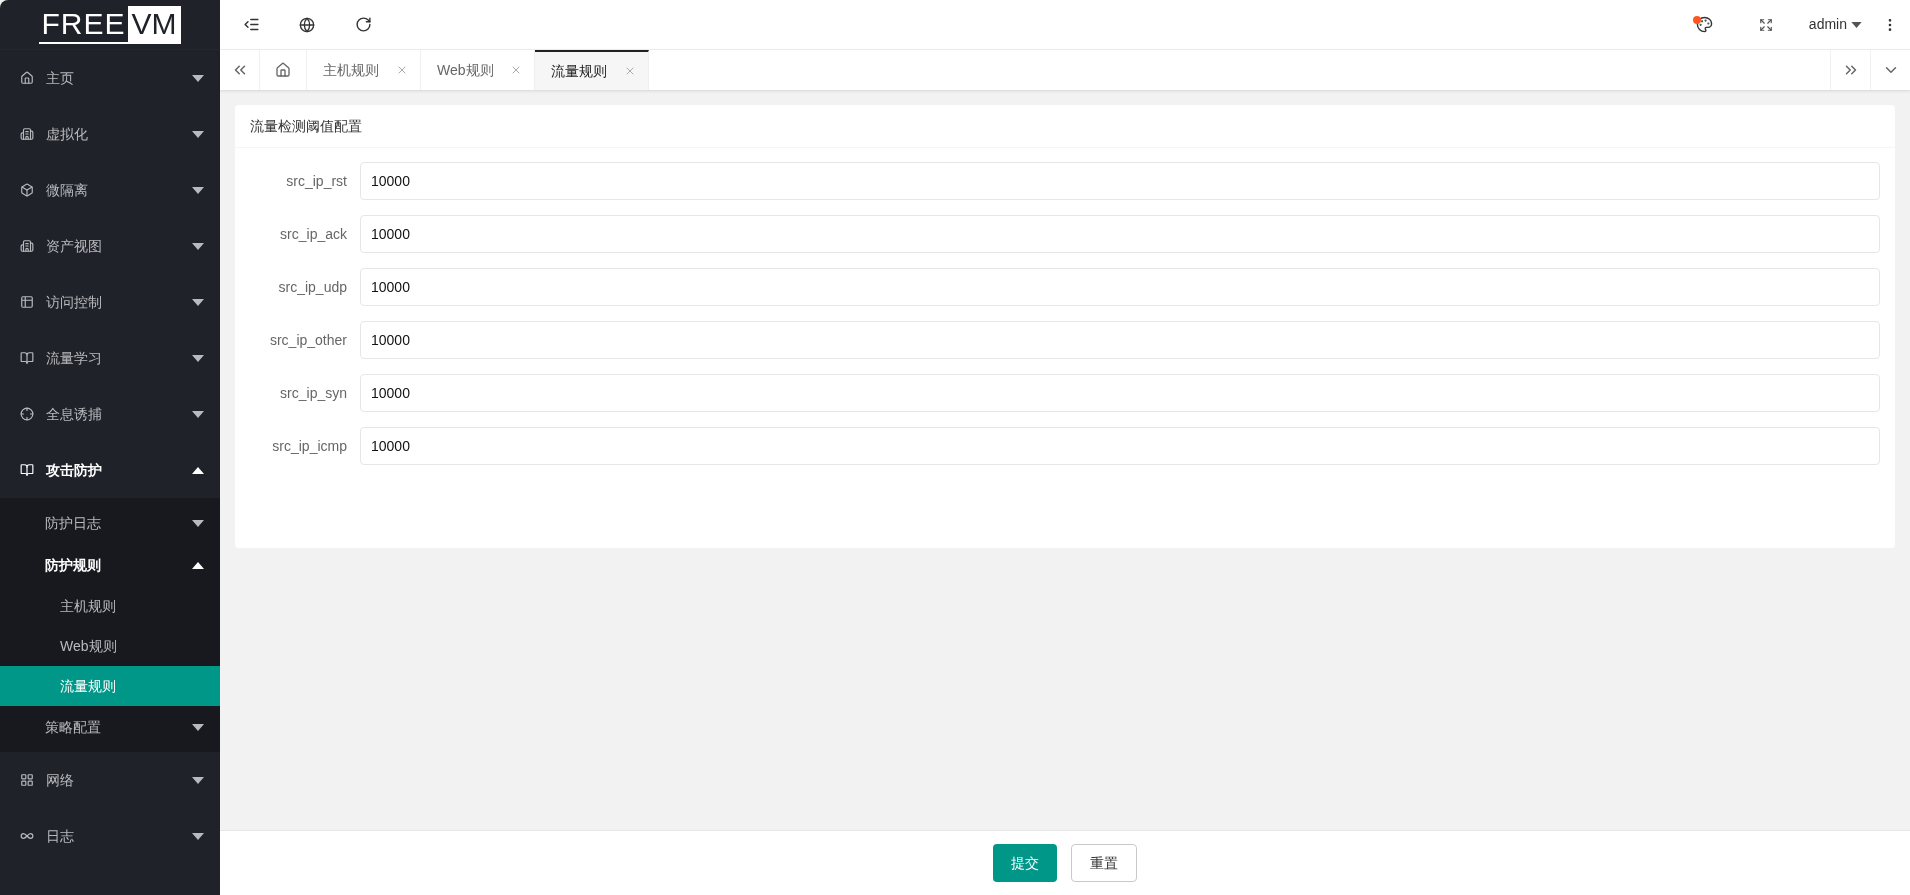 The height and width of the screenshot is (895, 1910). I want to click on sidebar-subitem: 流量规则, so click(110, 686).